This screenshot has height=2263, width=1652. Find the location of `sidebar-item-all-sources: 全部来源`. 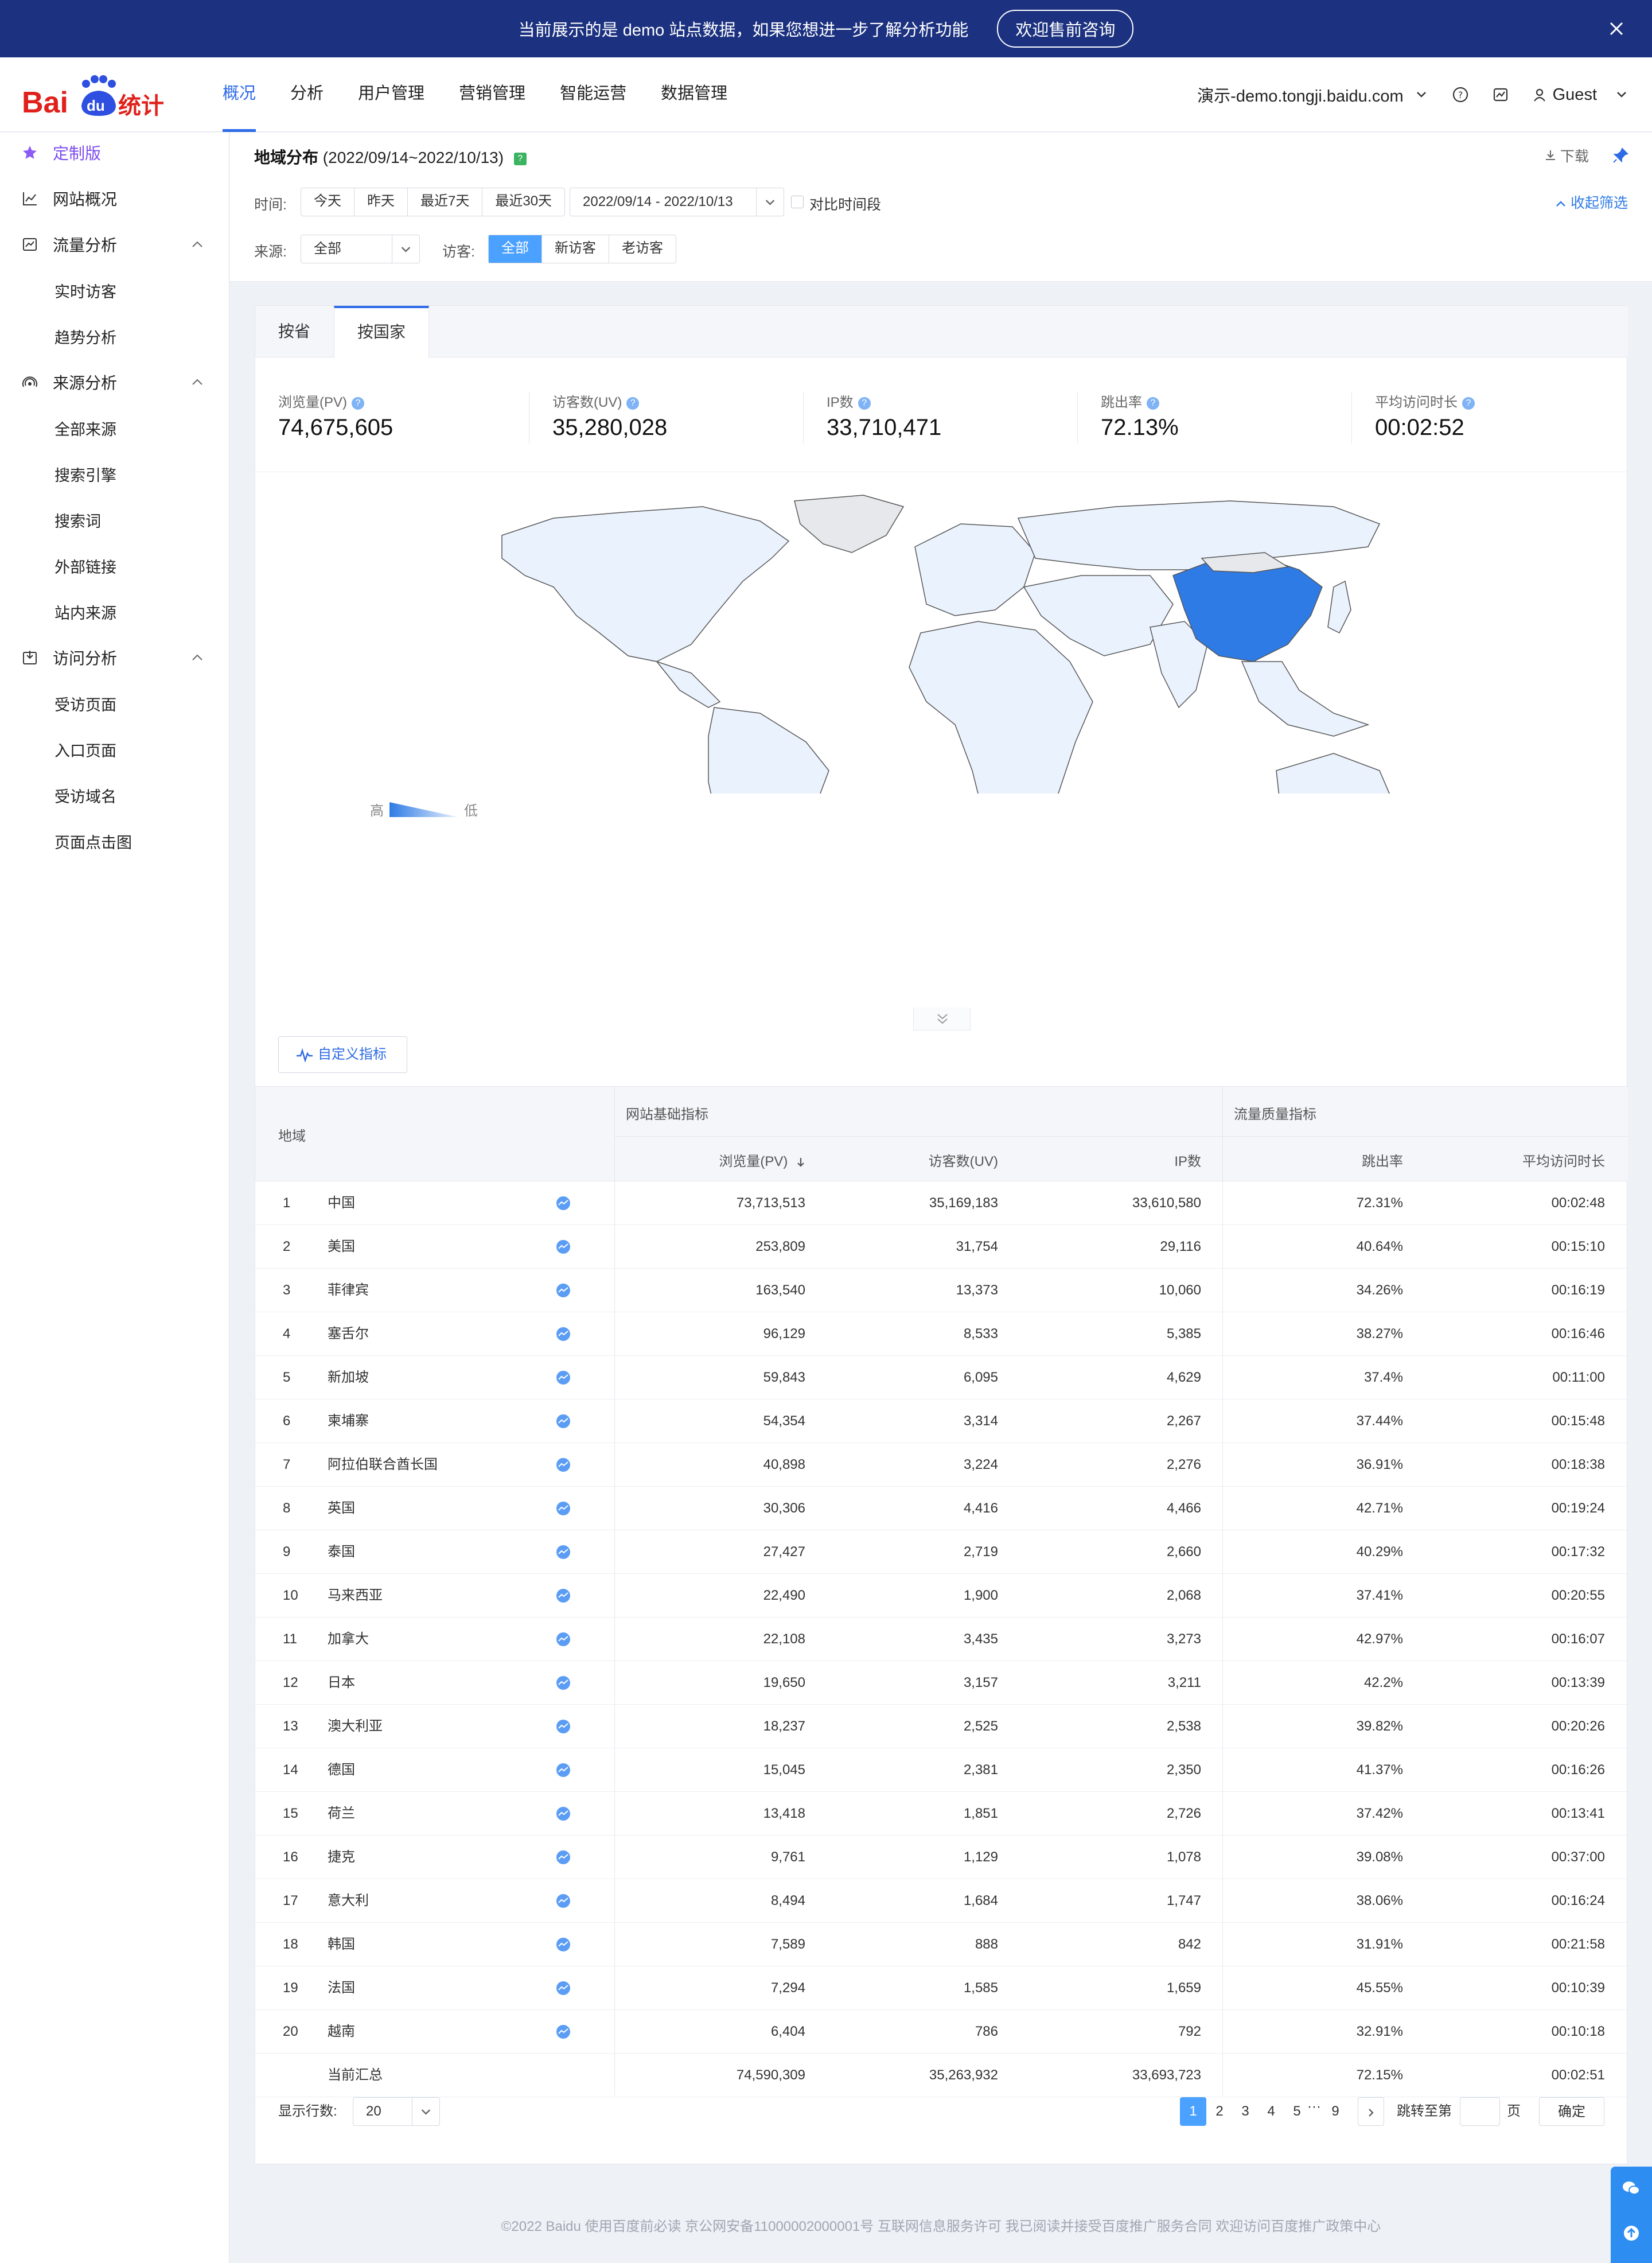

sidebar-item-all-sources: 全部来源 is located at coordinates (114, 428).